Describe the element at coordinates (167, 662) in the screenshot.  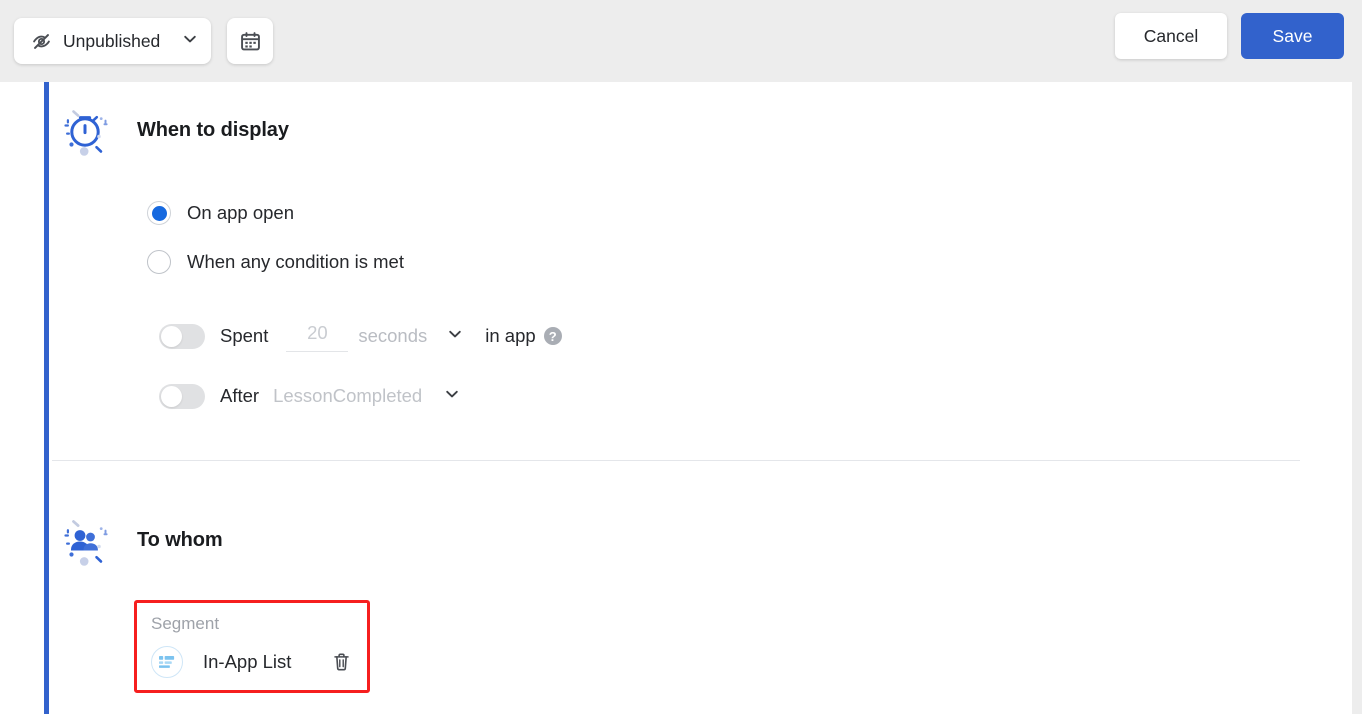
I see `segment-list-icon` at that location.